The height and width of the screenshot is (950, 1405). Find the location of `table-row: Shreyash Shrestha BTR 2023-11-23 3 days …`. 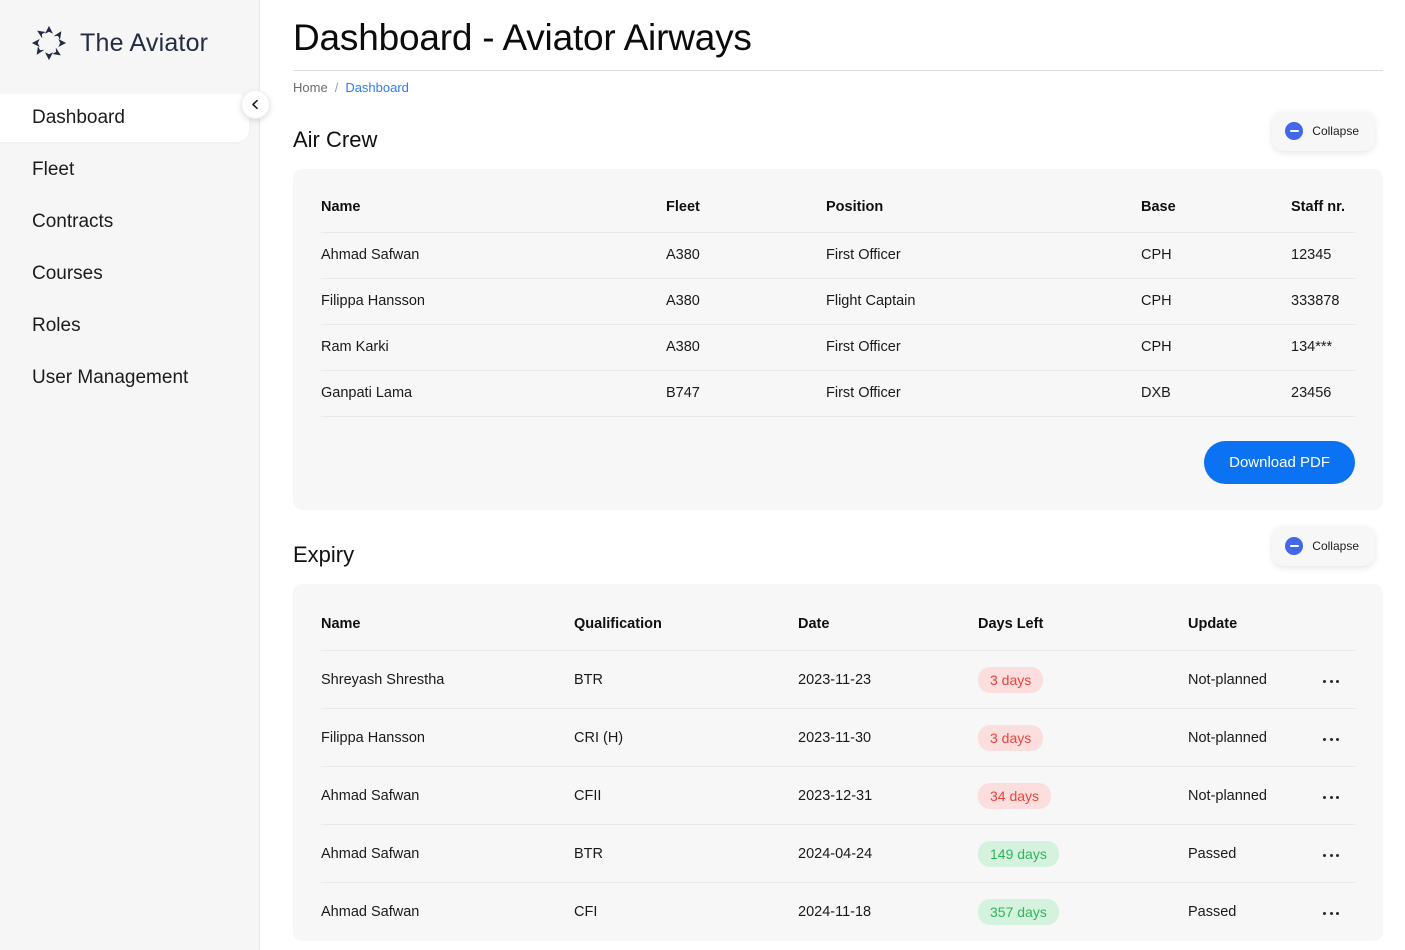

table-row: Shreyash Shrestha BTR 2023-11-23 3 days … is located at coordinates (838, 679).